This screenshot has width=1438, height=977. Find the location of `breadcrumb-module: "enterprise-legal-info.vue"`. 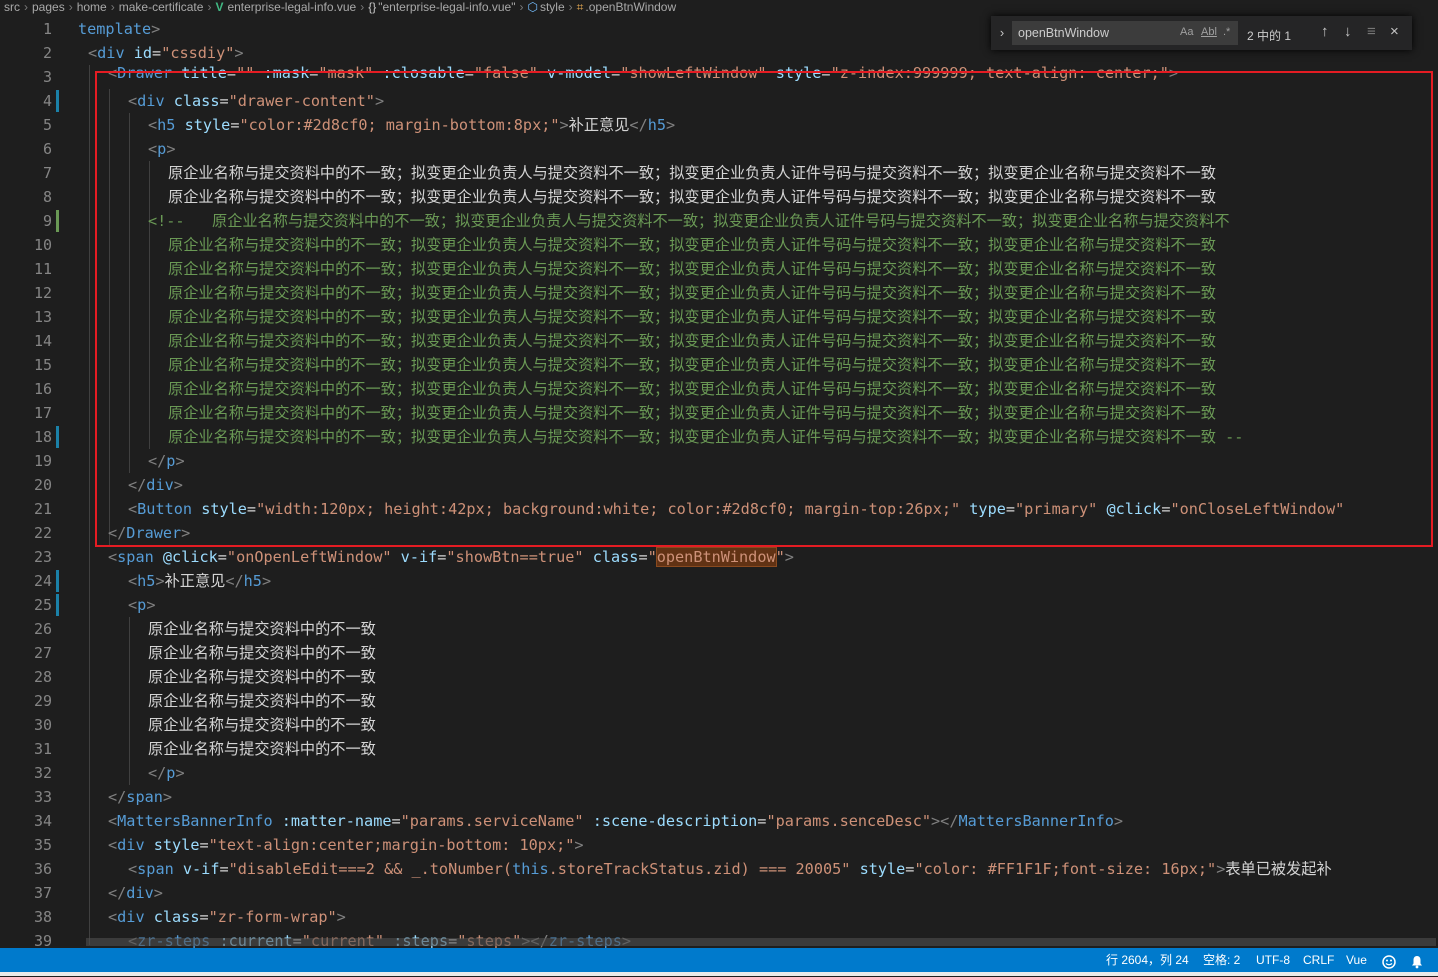

breadcrumb-module: "enterprise-legal-info.vue" is located at coordinates (446, 7).